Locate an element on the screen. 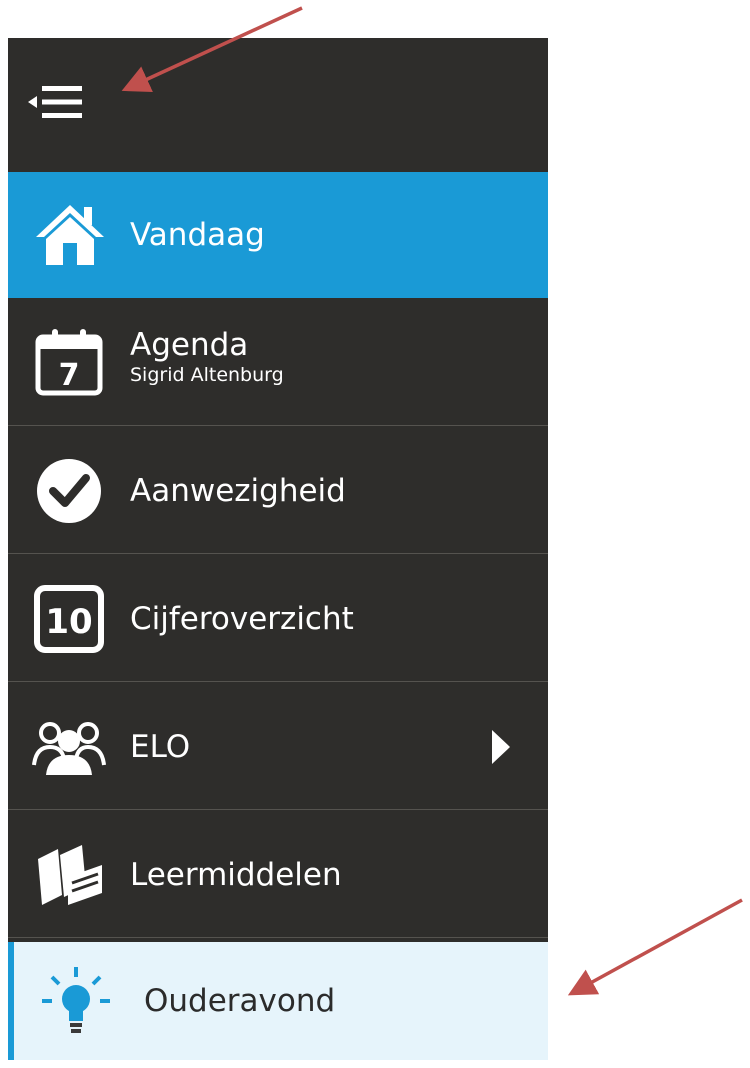  nav-item-vandaag: Vandaag is located at coordinates (278, 235).